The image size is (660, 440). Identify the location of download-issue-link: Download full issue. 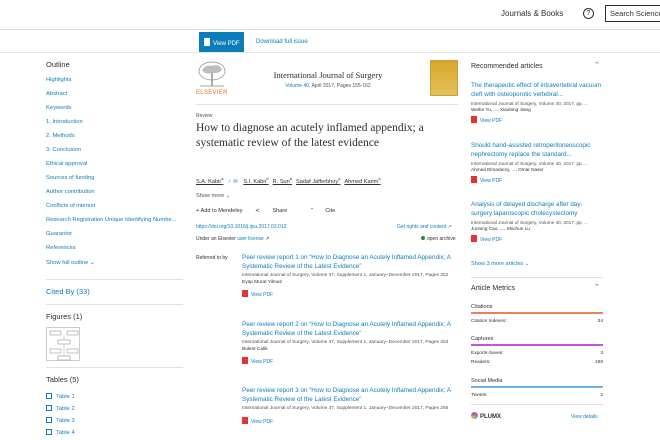
(282, 42).